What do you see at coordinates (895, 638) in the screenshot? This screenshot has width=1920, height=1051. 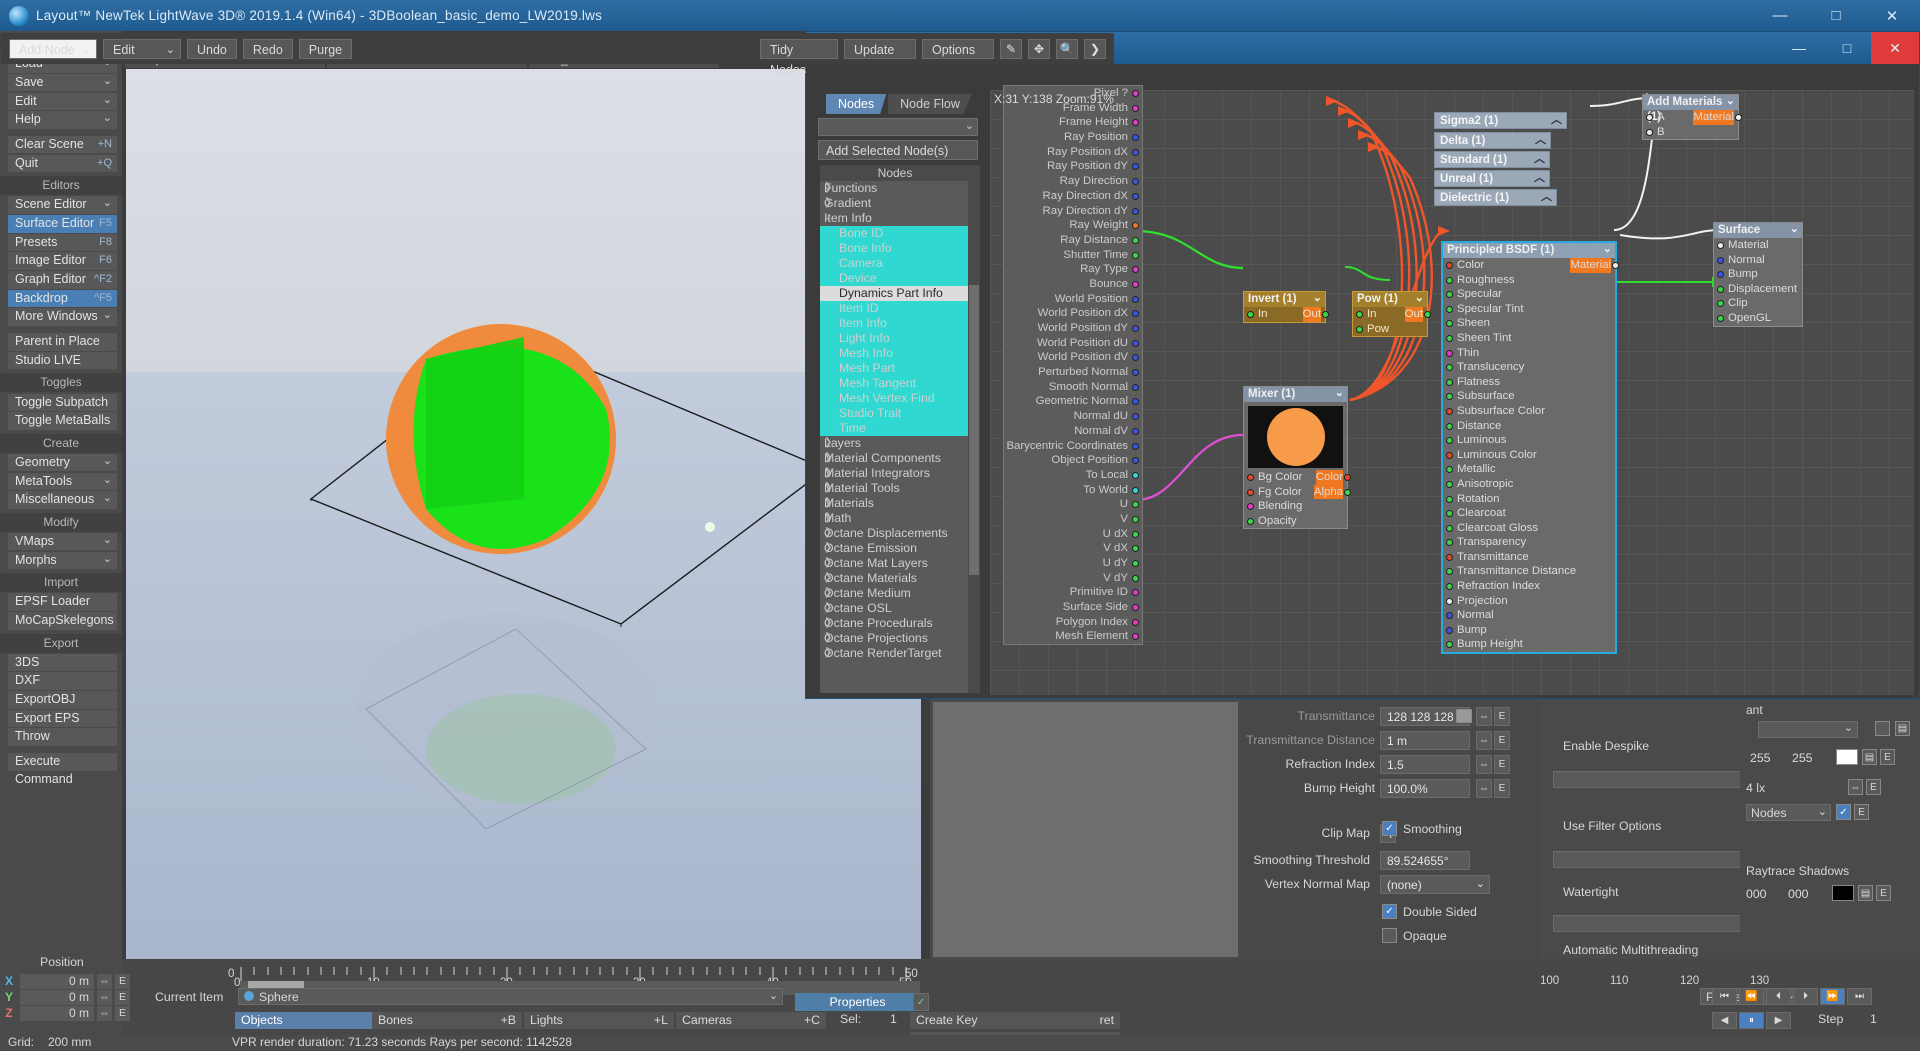 I see `node-tree-item-octane-projections: ❯ Octane Projections` at bounding box center [895, 638].